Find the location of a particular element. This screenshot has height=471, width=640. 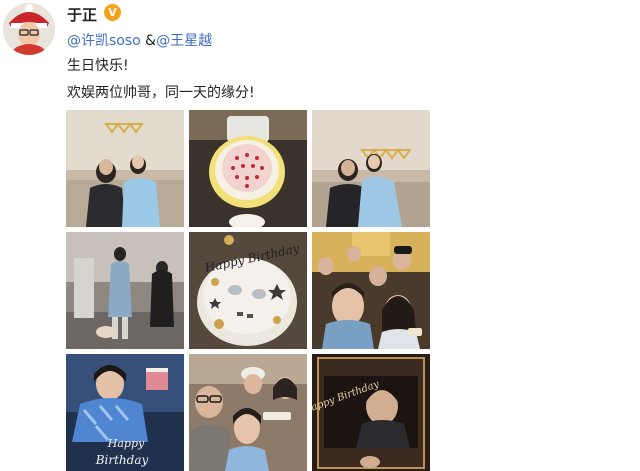

mention-xukai: @许凯soso is located at coordinates (104, 41).